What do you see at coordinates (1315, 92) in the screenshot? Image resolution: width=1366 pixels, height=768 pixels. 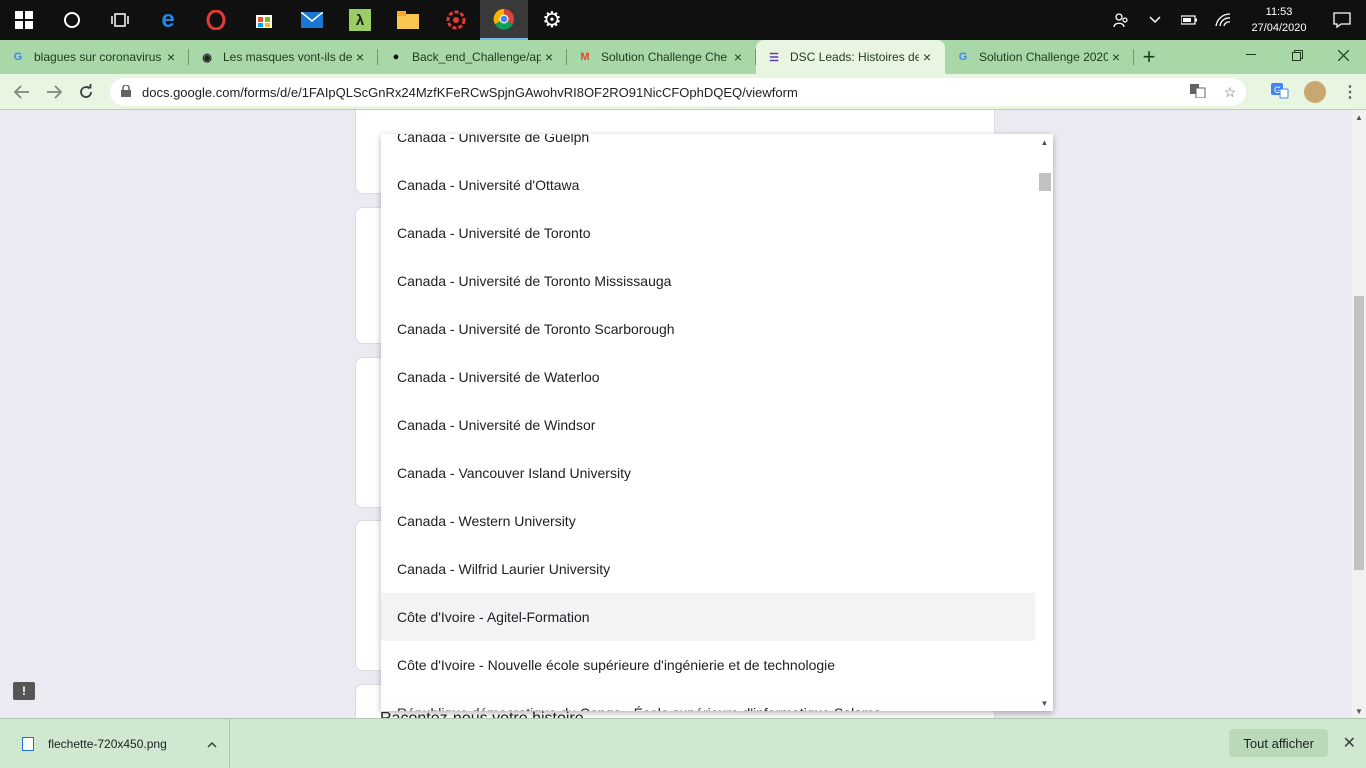 I see `profile-avatar` at bounding box center [1315, 92].